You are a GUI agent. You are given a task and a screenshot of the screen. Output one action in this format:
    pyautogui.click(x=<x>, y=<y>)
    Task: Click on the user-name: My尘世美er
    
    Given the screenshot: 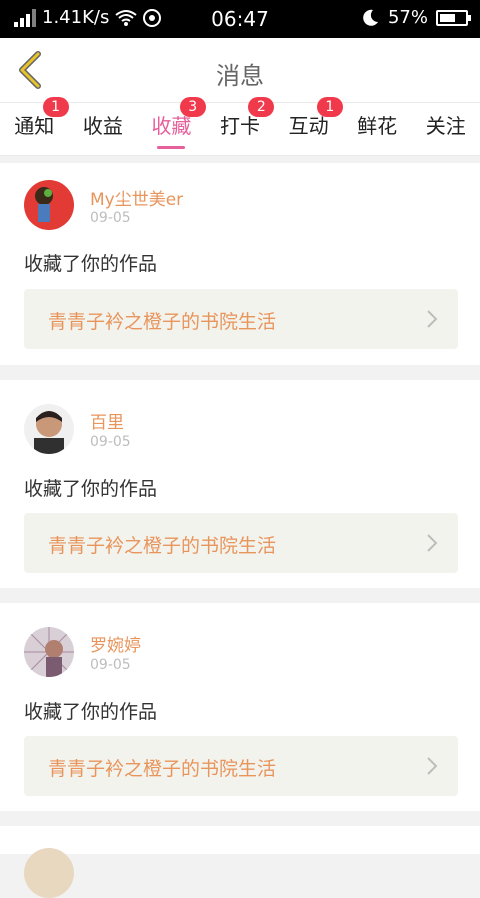 What is the action you would take?
    pyautogui.click(x=136, y=197)
    